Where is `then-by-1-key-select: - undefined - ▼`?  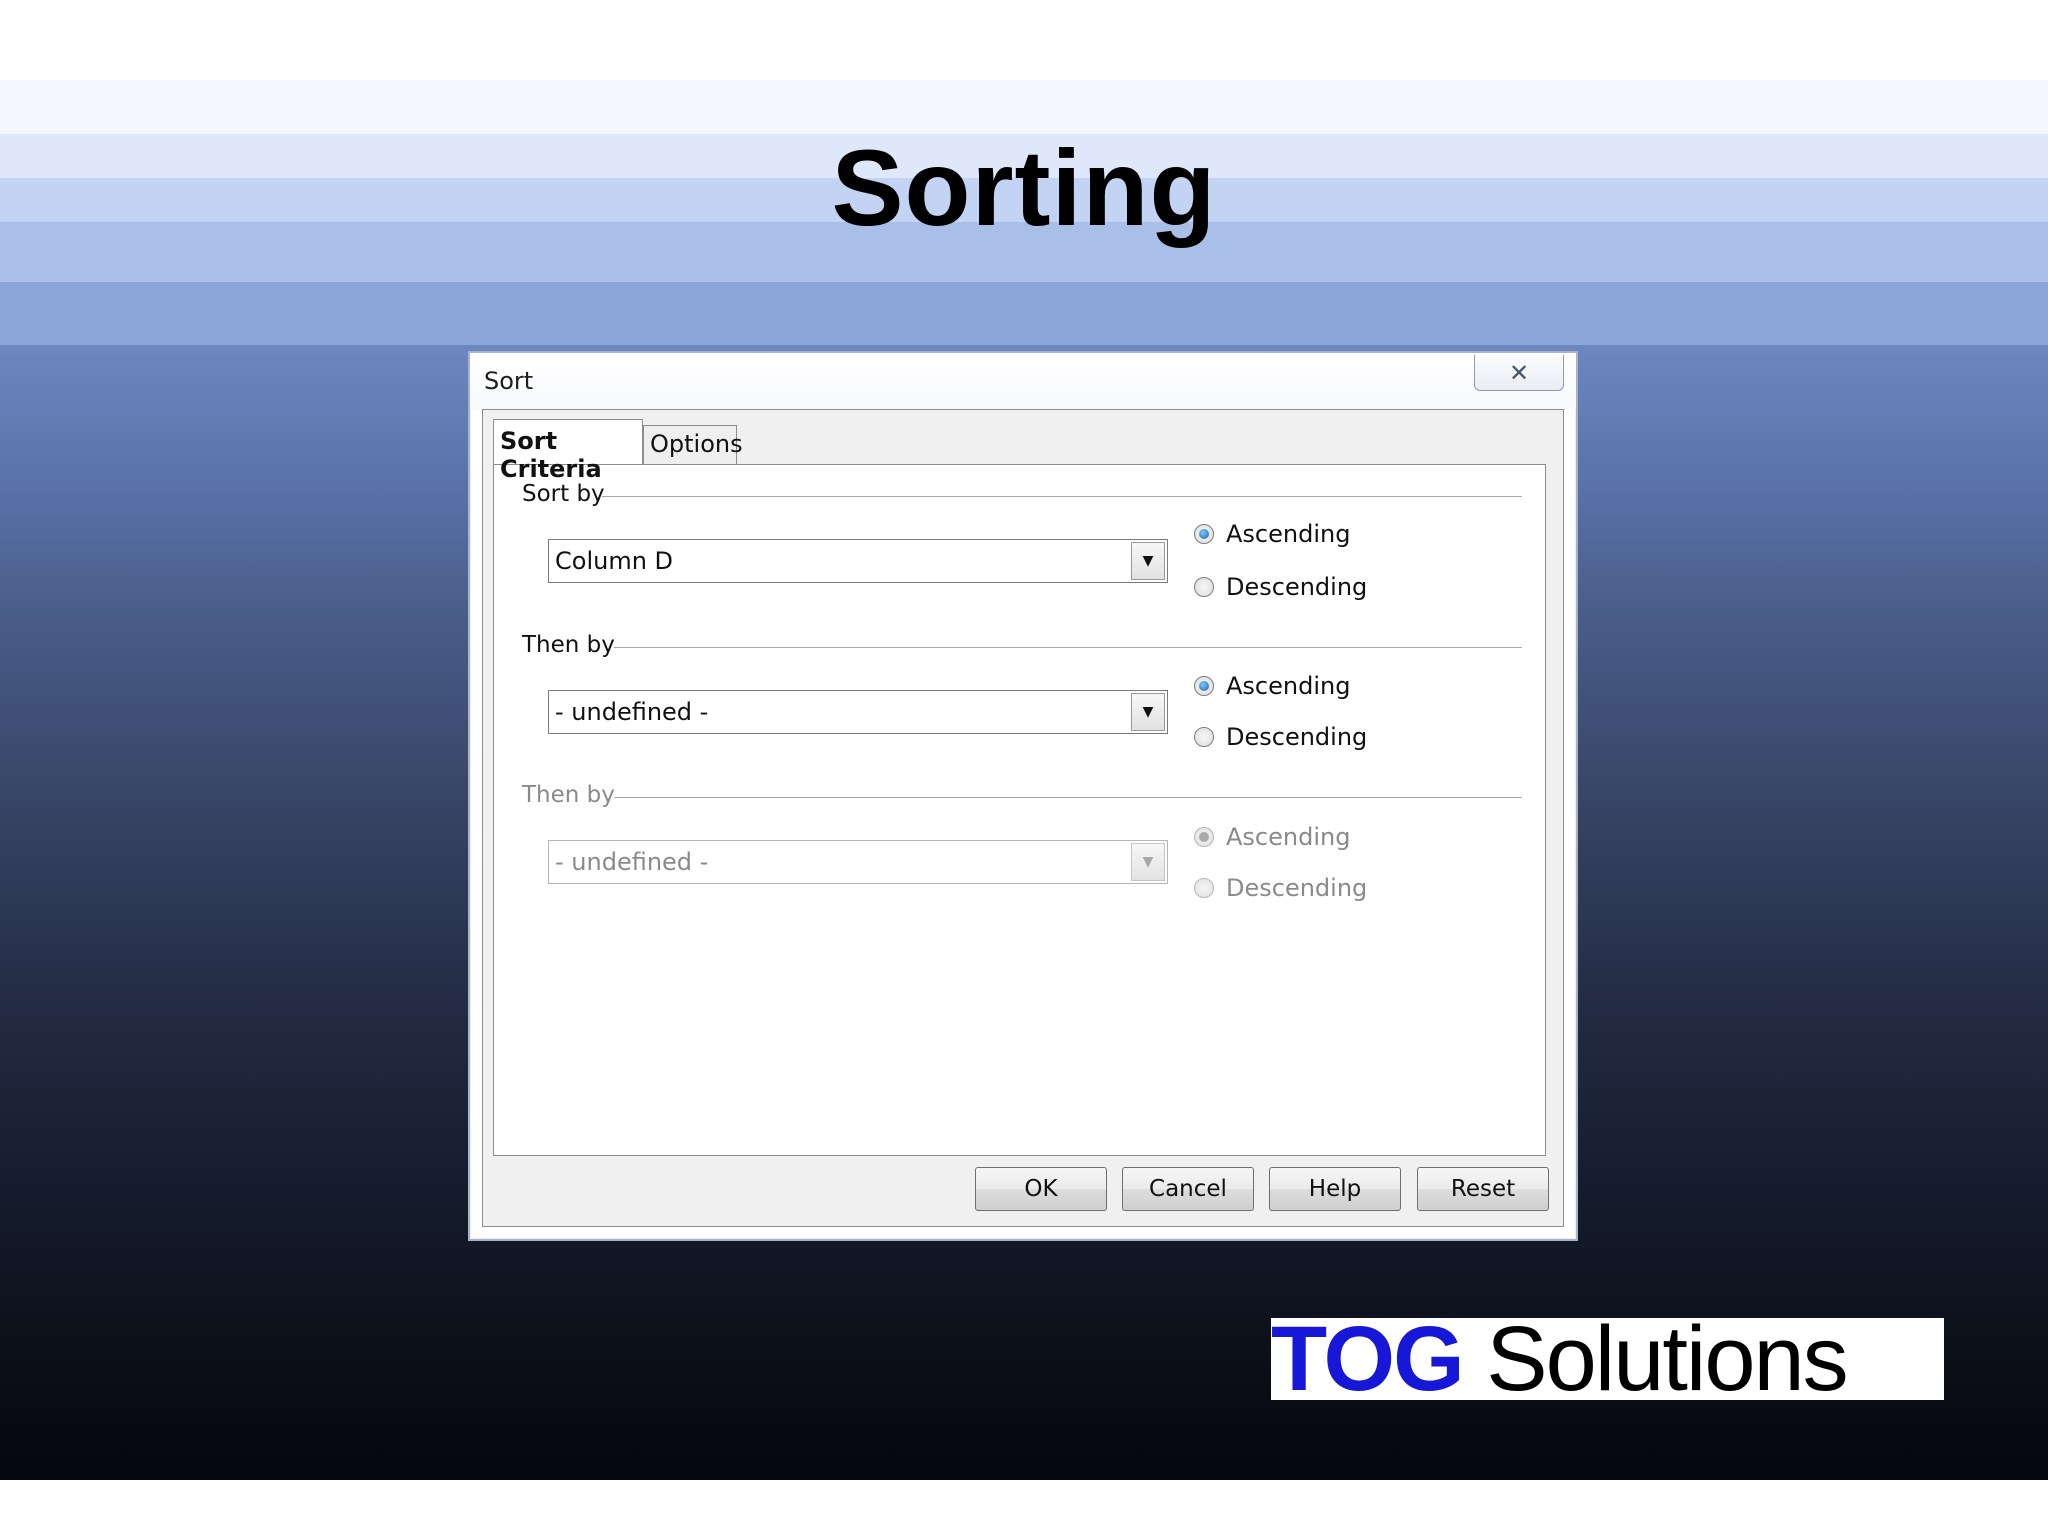 then-by-1-key-select: - undefined - ▼ is located at coordinates (858, 712).